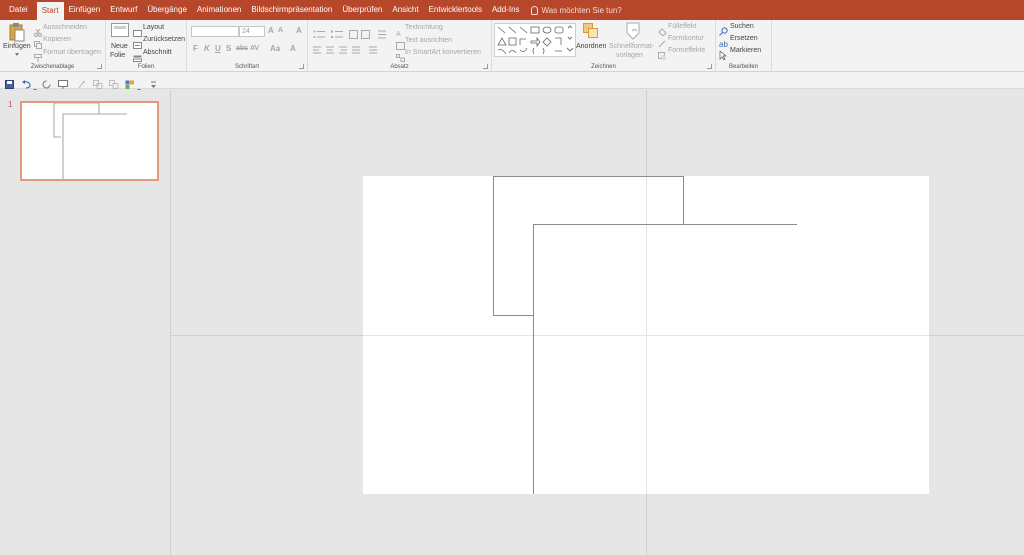  What do you see at coordinates (745, 50) in the screenshot?
I see `select-button: Markieren` at bounding box center [745, 50].